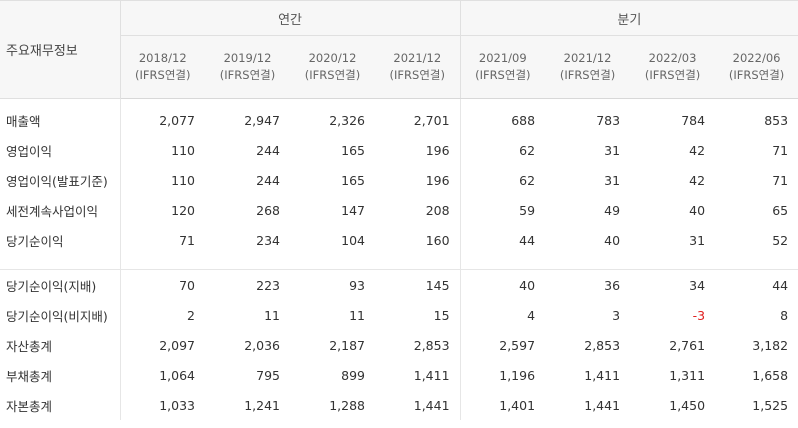 The height and width of the screenshot is (428, 798). I want to click on table-row: 당기순이익 71 234 104 160 44 40 31 52, so click(399, 240).